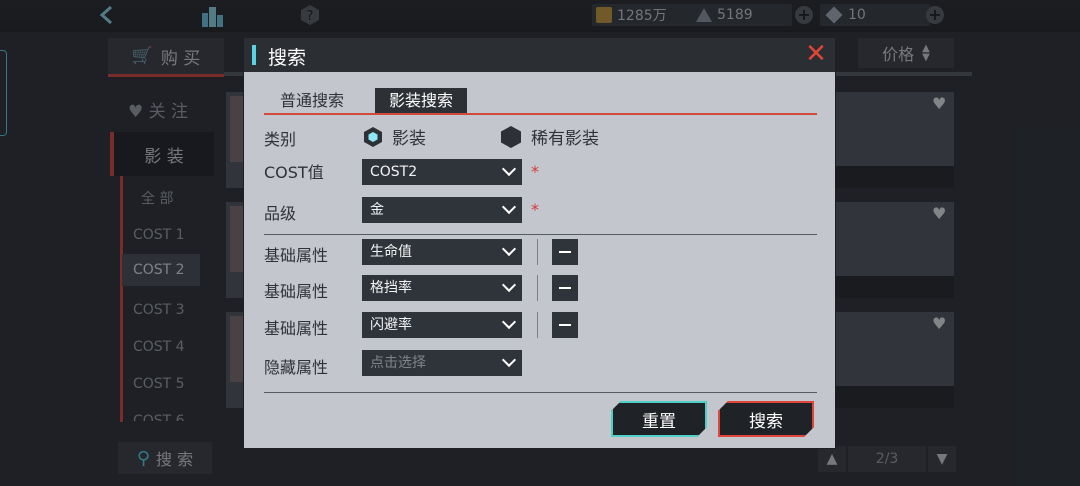 This screenshot has width=1080, height=486. I want to click on title-accent-bar, so click(254, 55).